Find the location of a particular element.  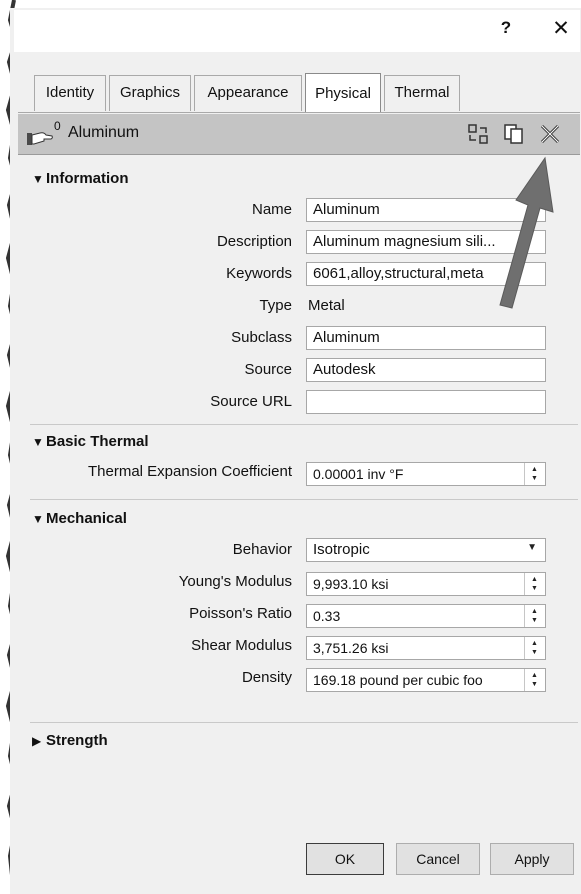

youngs-modulus-value: 9,993.10 ksi is located at coordinates (351, 584).